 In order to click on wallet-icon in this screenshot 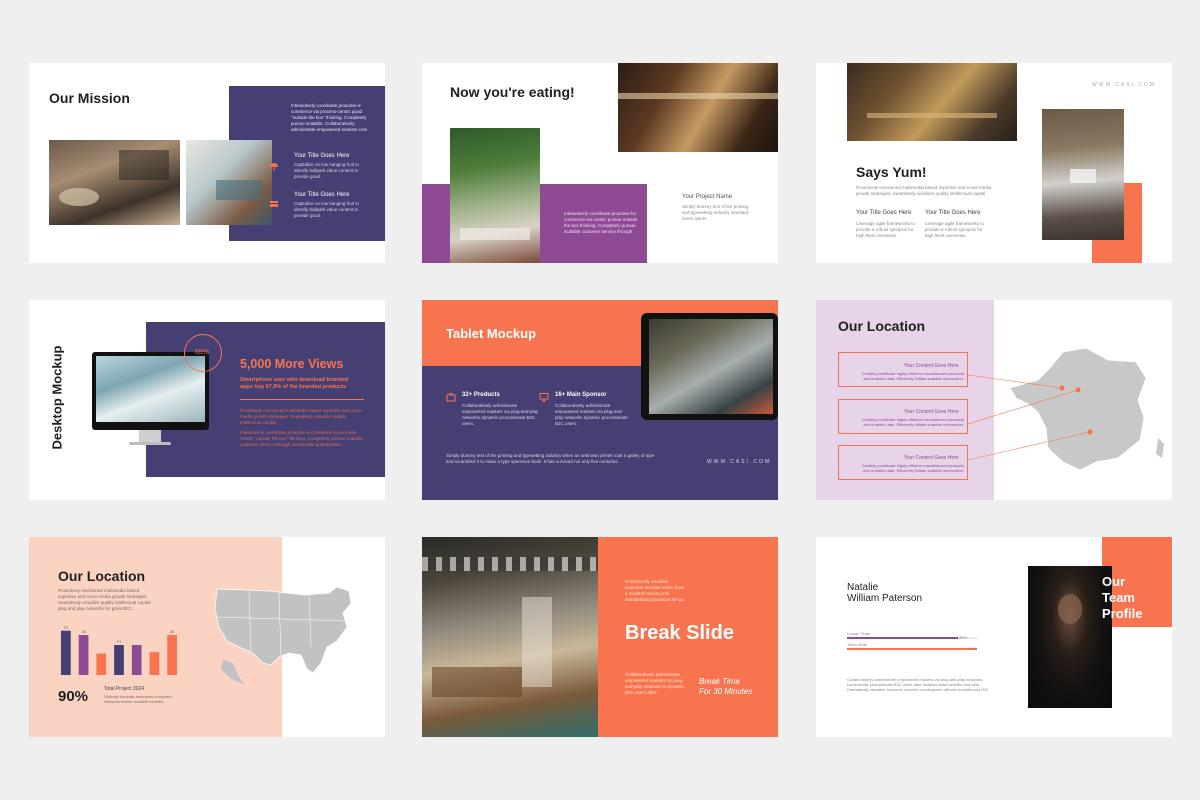, I will do `click(274, 201)`.